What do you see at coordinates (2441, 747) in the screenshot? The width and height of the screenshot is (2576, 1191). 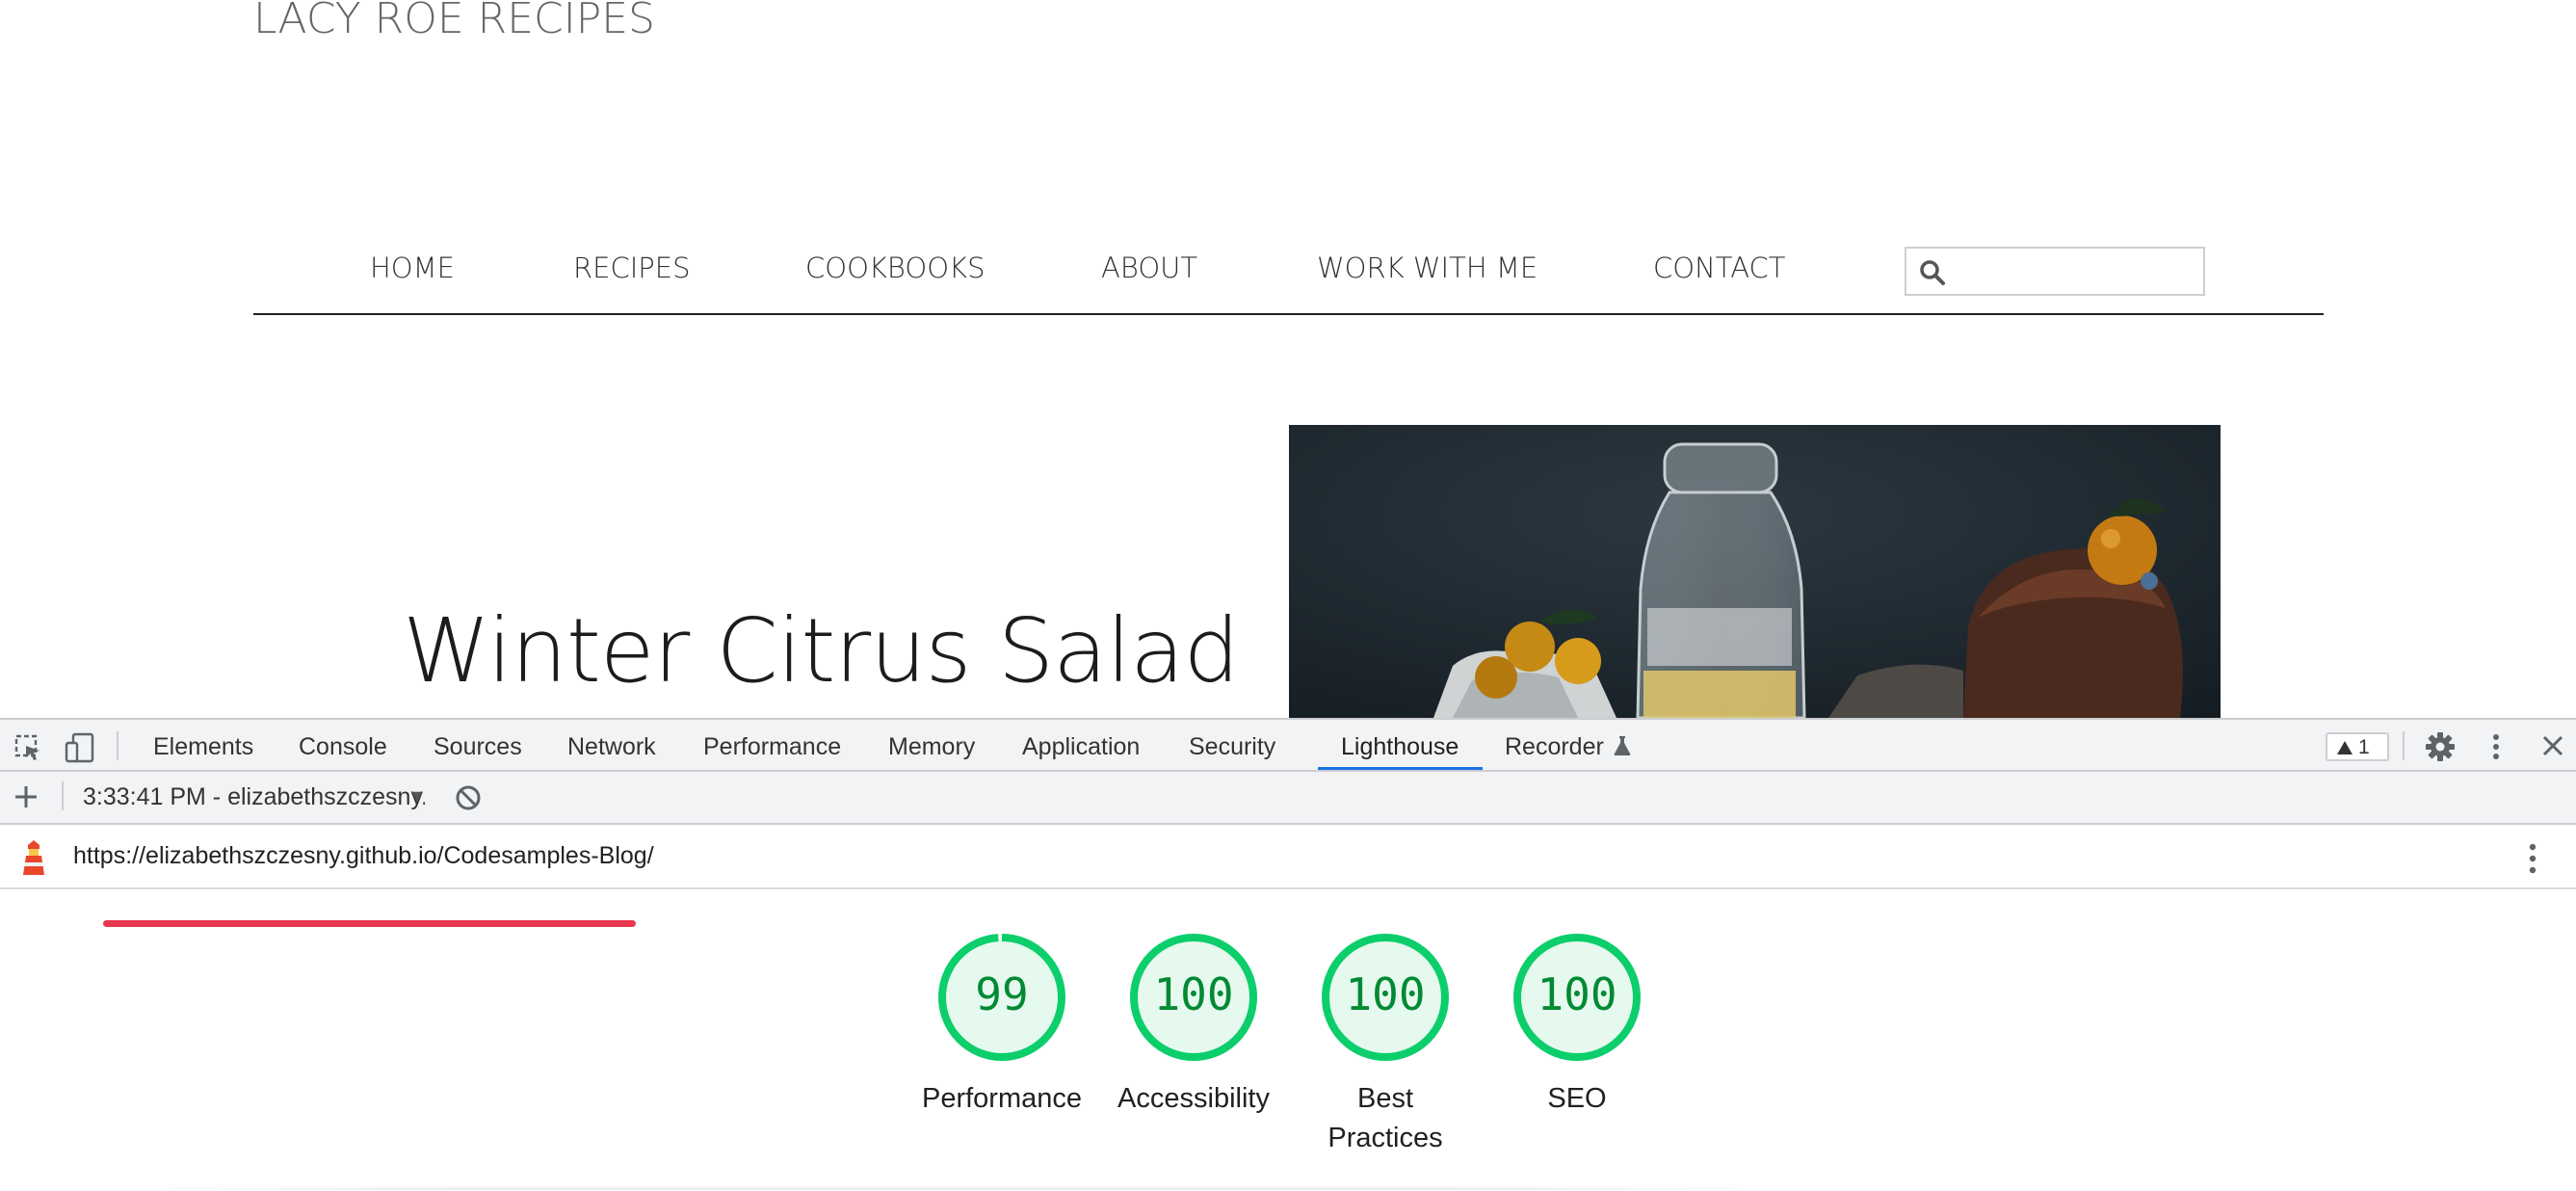 I see `gear-icon` at bounding box center [2441, 747].